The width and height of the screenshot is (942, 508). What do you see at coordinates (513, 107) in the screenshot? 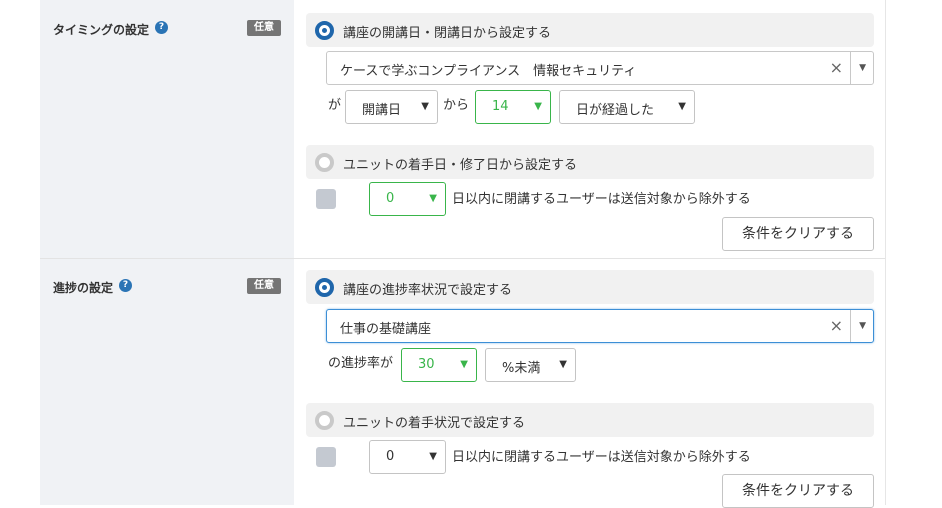
I see `days-select: 14 ▼` at bounding box center [513, 107].